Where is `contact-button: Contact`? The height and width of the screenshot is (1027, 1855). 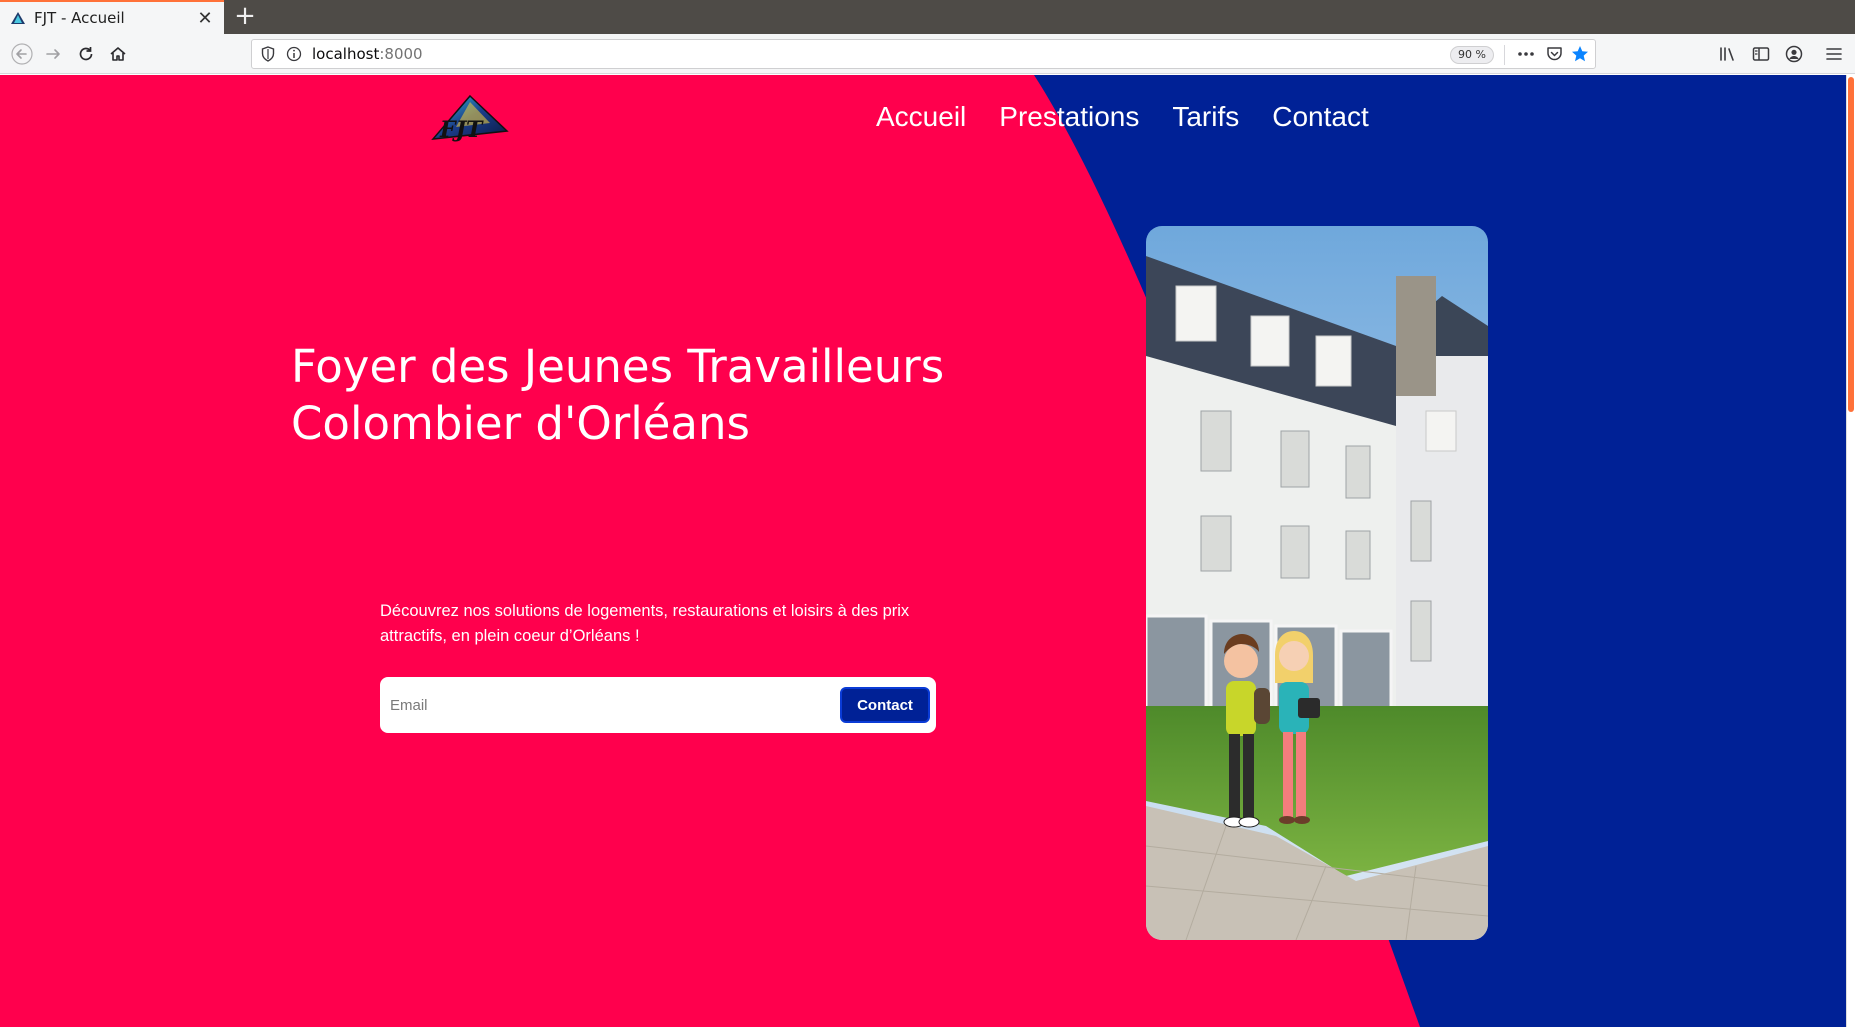 contact-button: Contact is located at coordinates (885, 705).